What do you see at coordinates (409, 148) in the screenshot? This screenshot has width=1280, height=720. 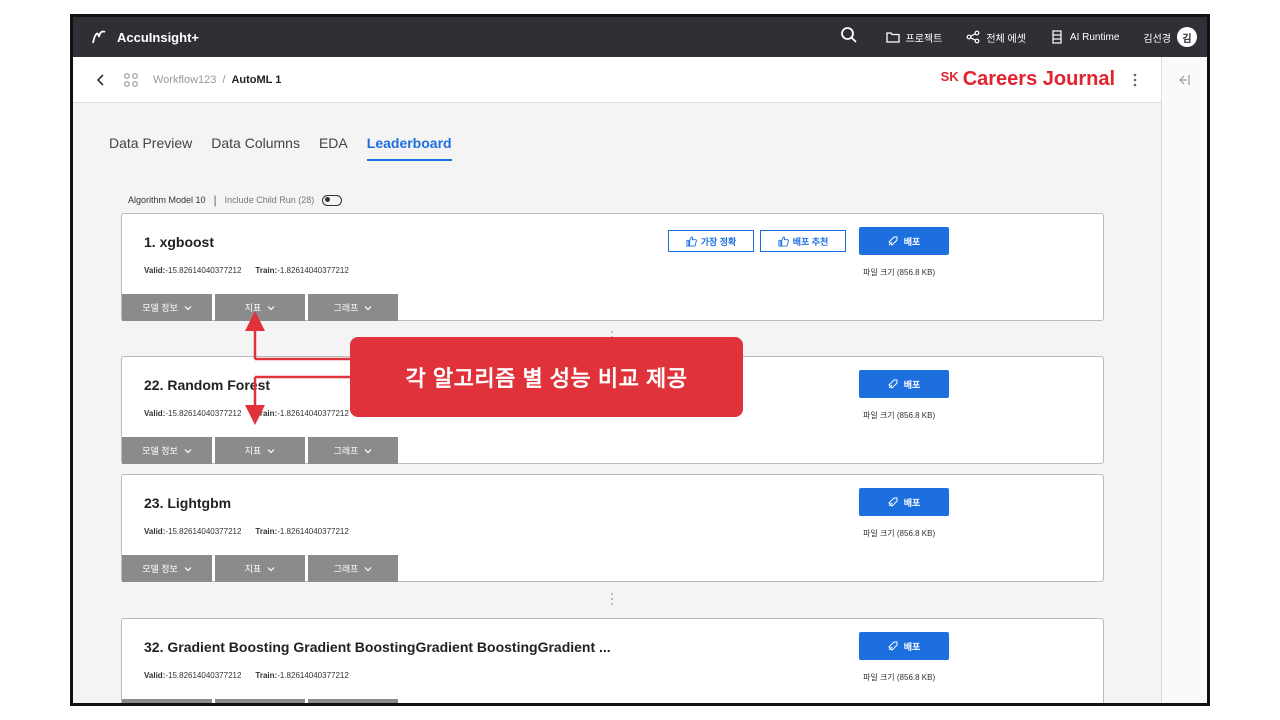 I see `tab-leaderboard: Leaderboard` at bounding box center [409, 148].